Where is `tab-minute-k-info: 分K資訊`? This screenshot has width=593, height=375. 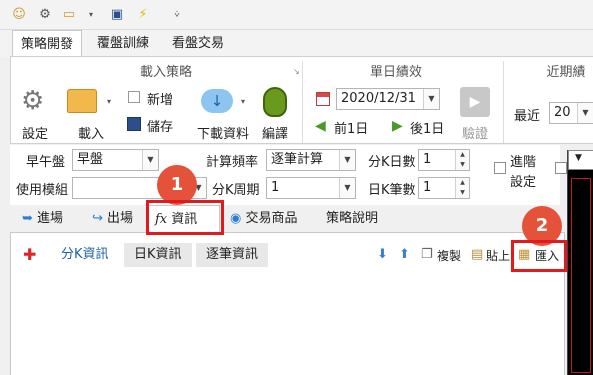 tab-minute-k-info: 分K資訊 is located at coordinates (85, 255).